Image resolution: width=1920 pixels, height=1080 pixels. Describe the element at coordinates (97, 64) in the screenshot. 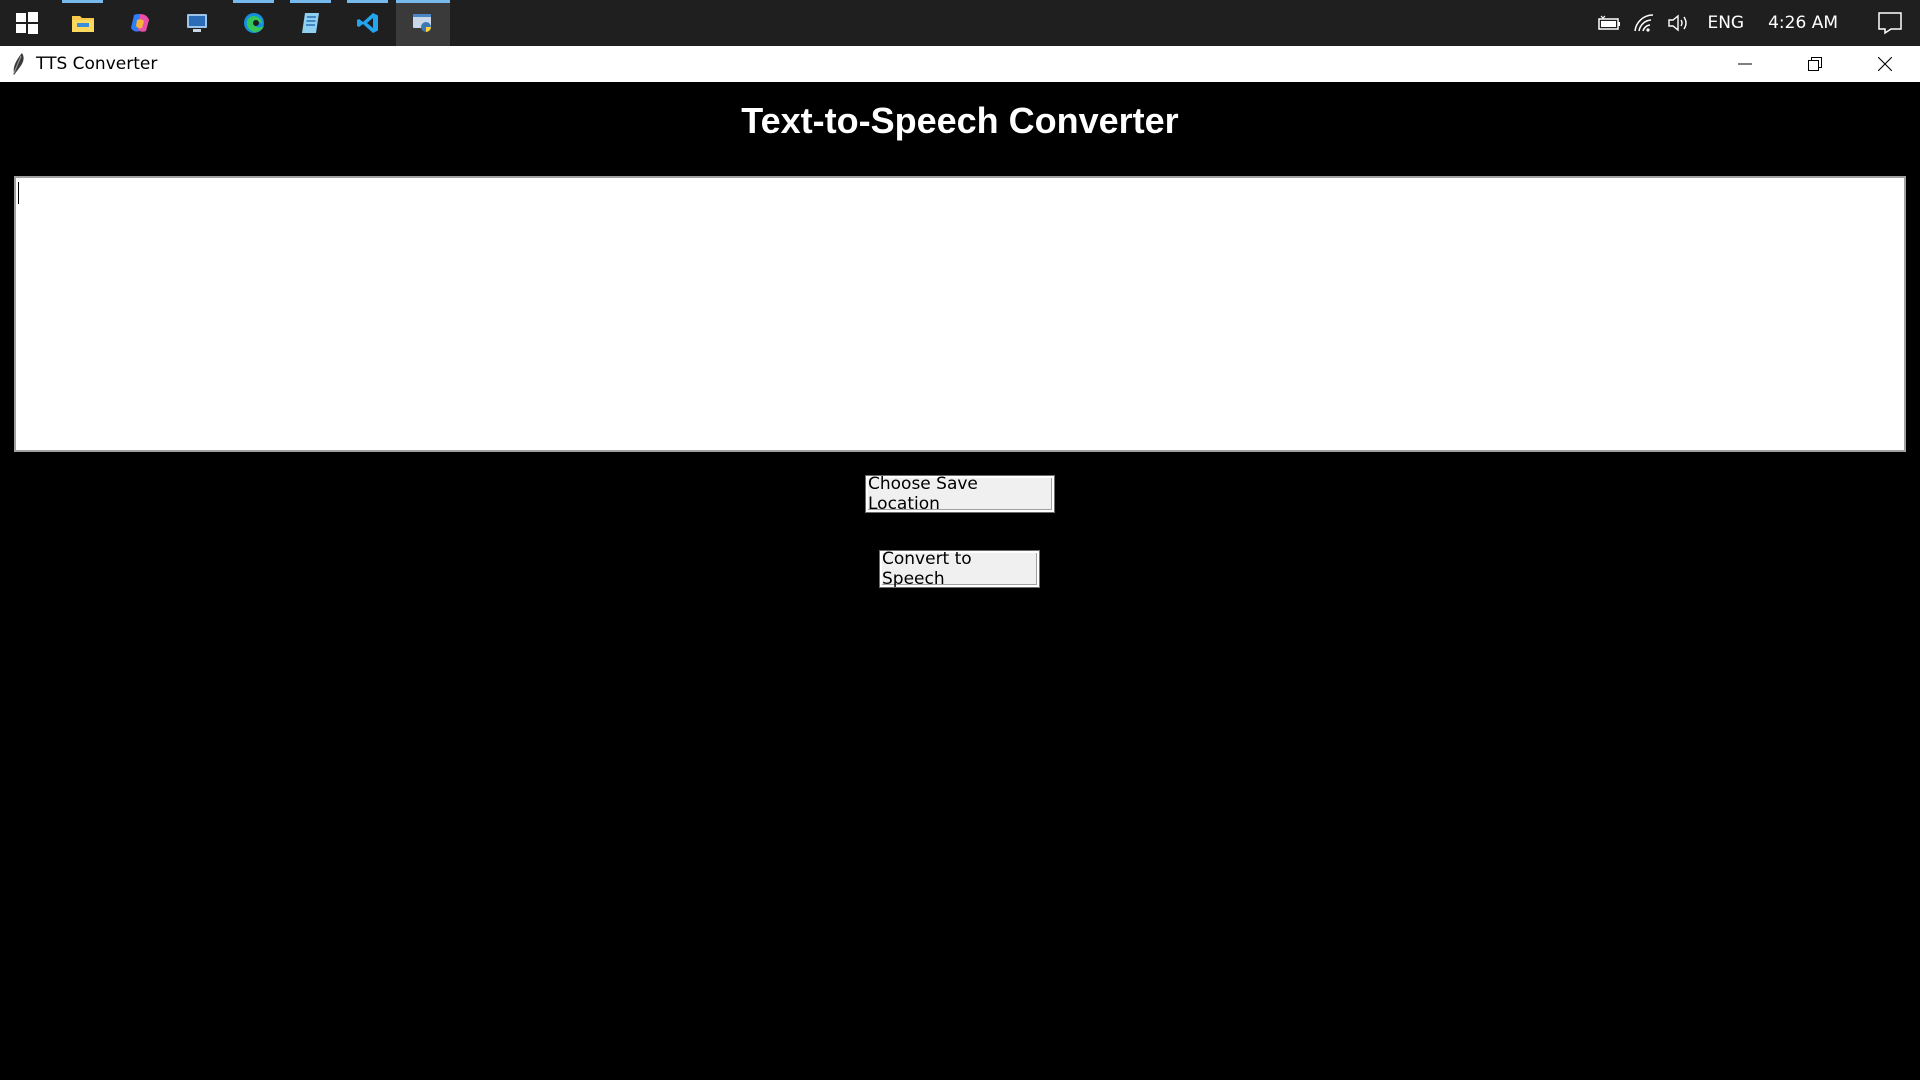

I see `window-title: TTS Converter` at that location.